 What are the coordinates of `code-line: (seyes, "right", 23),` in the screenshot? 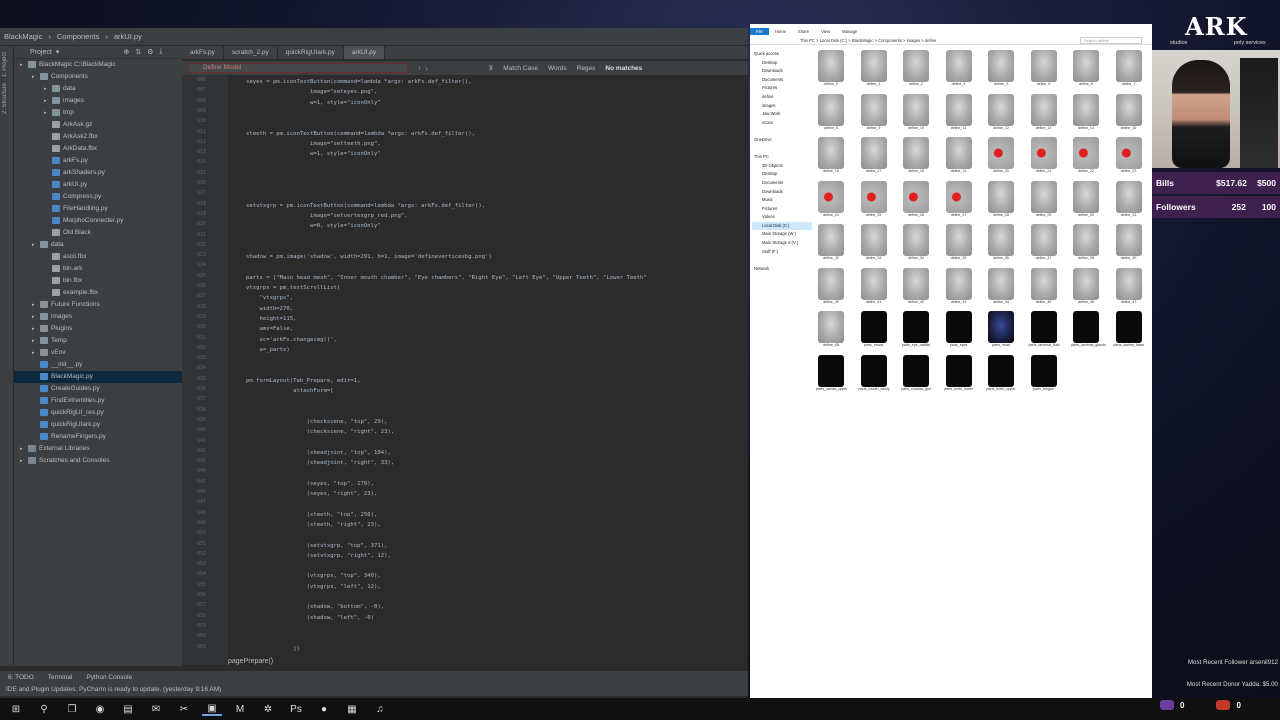 It's located at (312, 494).